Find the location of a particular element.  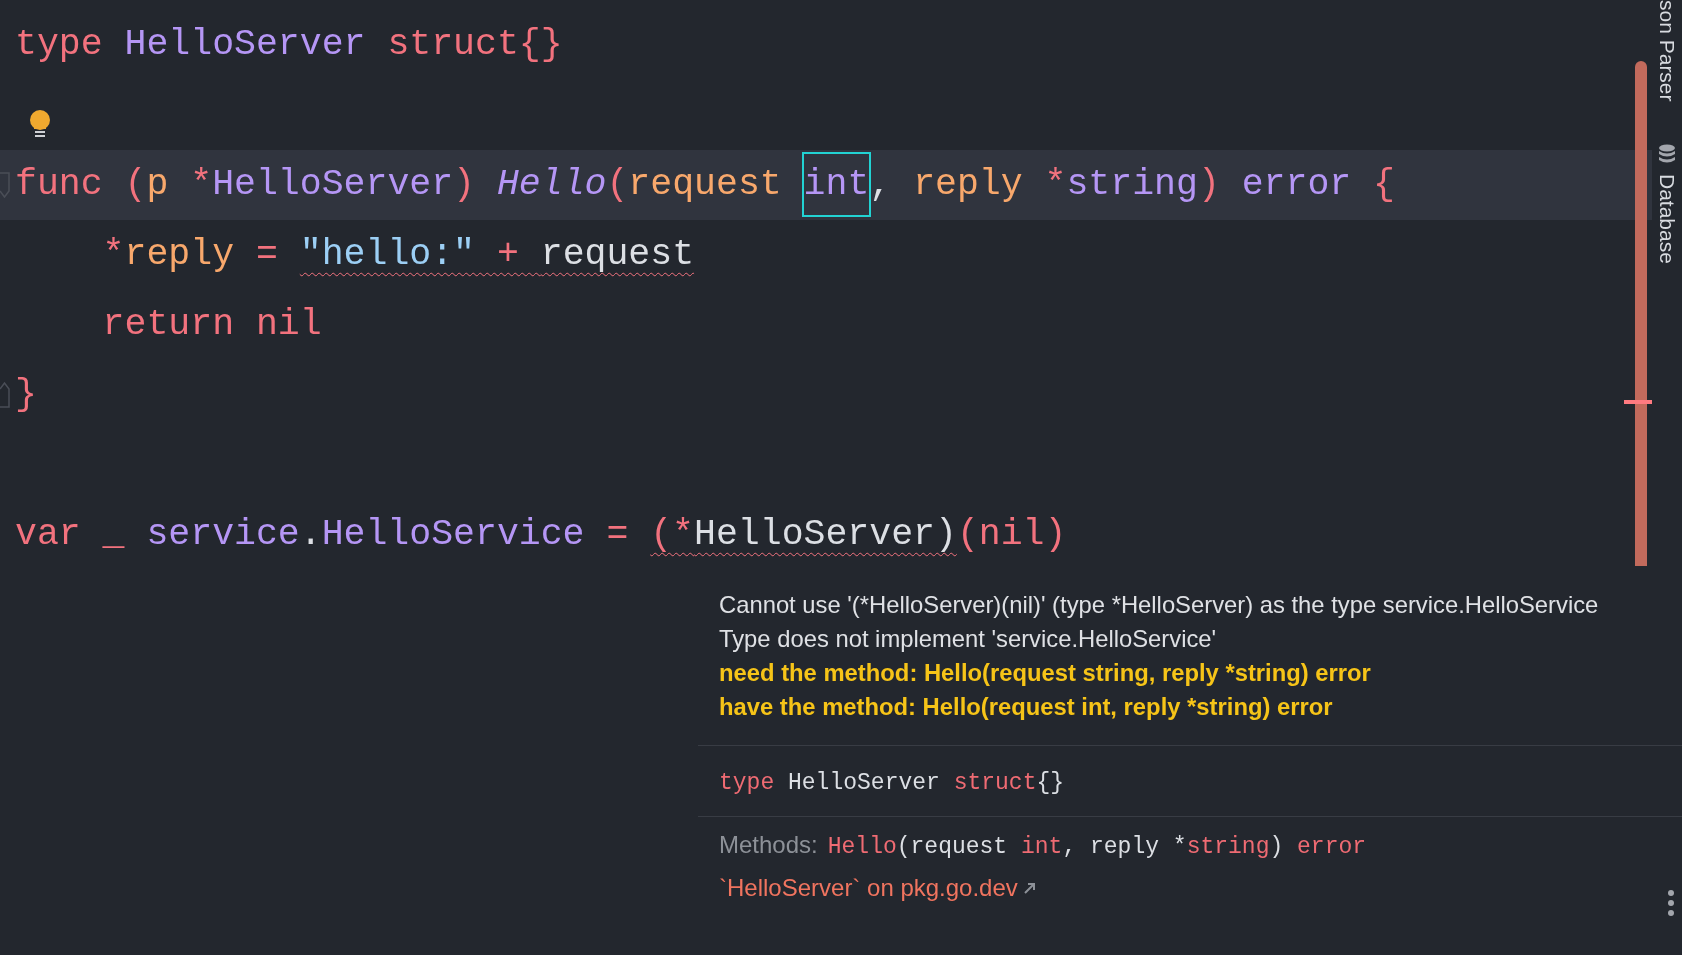

code-line: func (p *HelloServer) Hello(request int, reply *string) error { is located at coordinates (705, 185).